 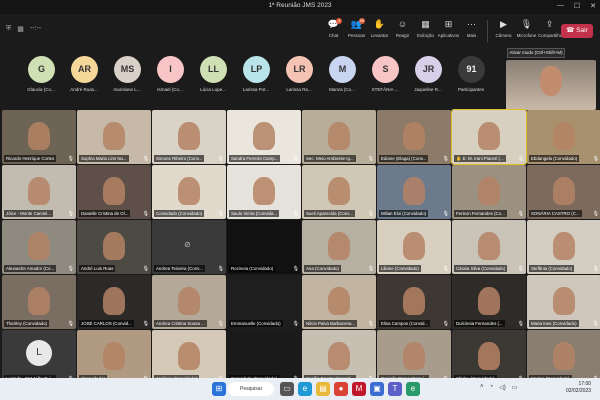 What do you see at coordinates (526, 30) in the screenshot?
I see `toolbar-microphone-button: 🎙 Microfone` at bounding box center [526, 30].